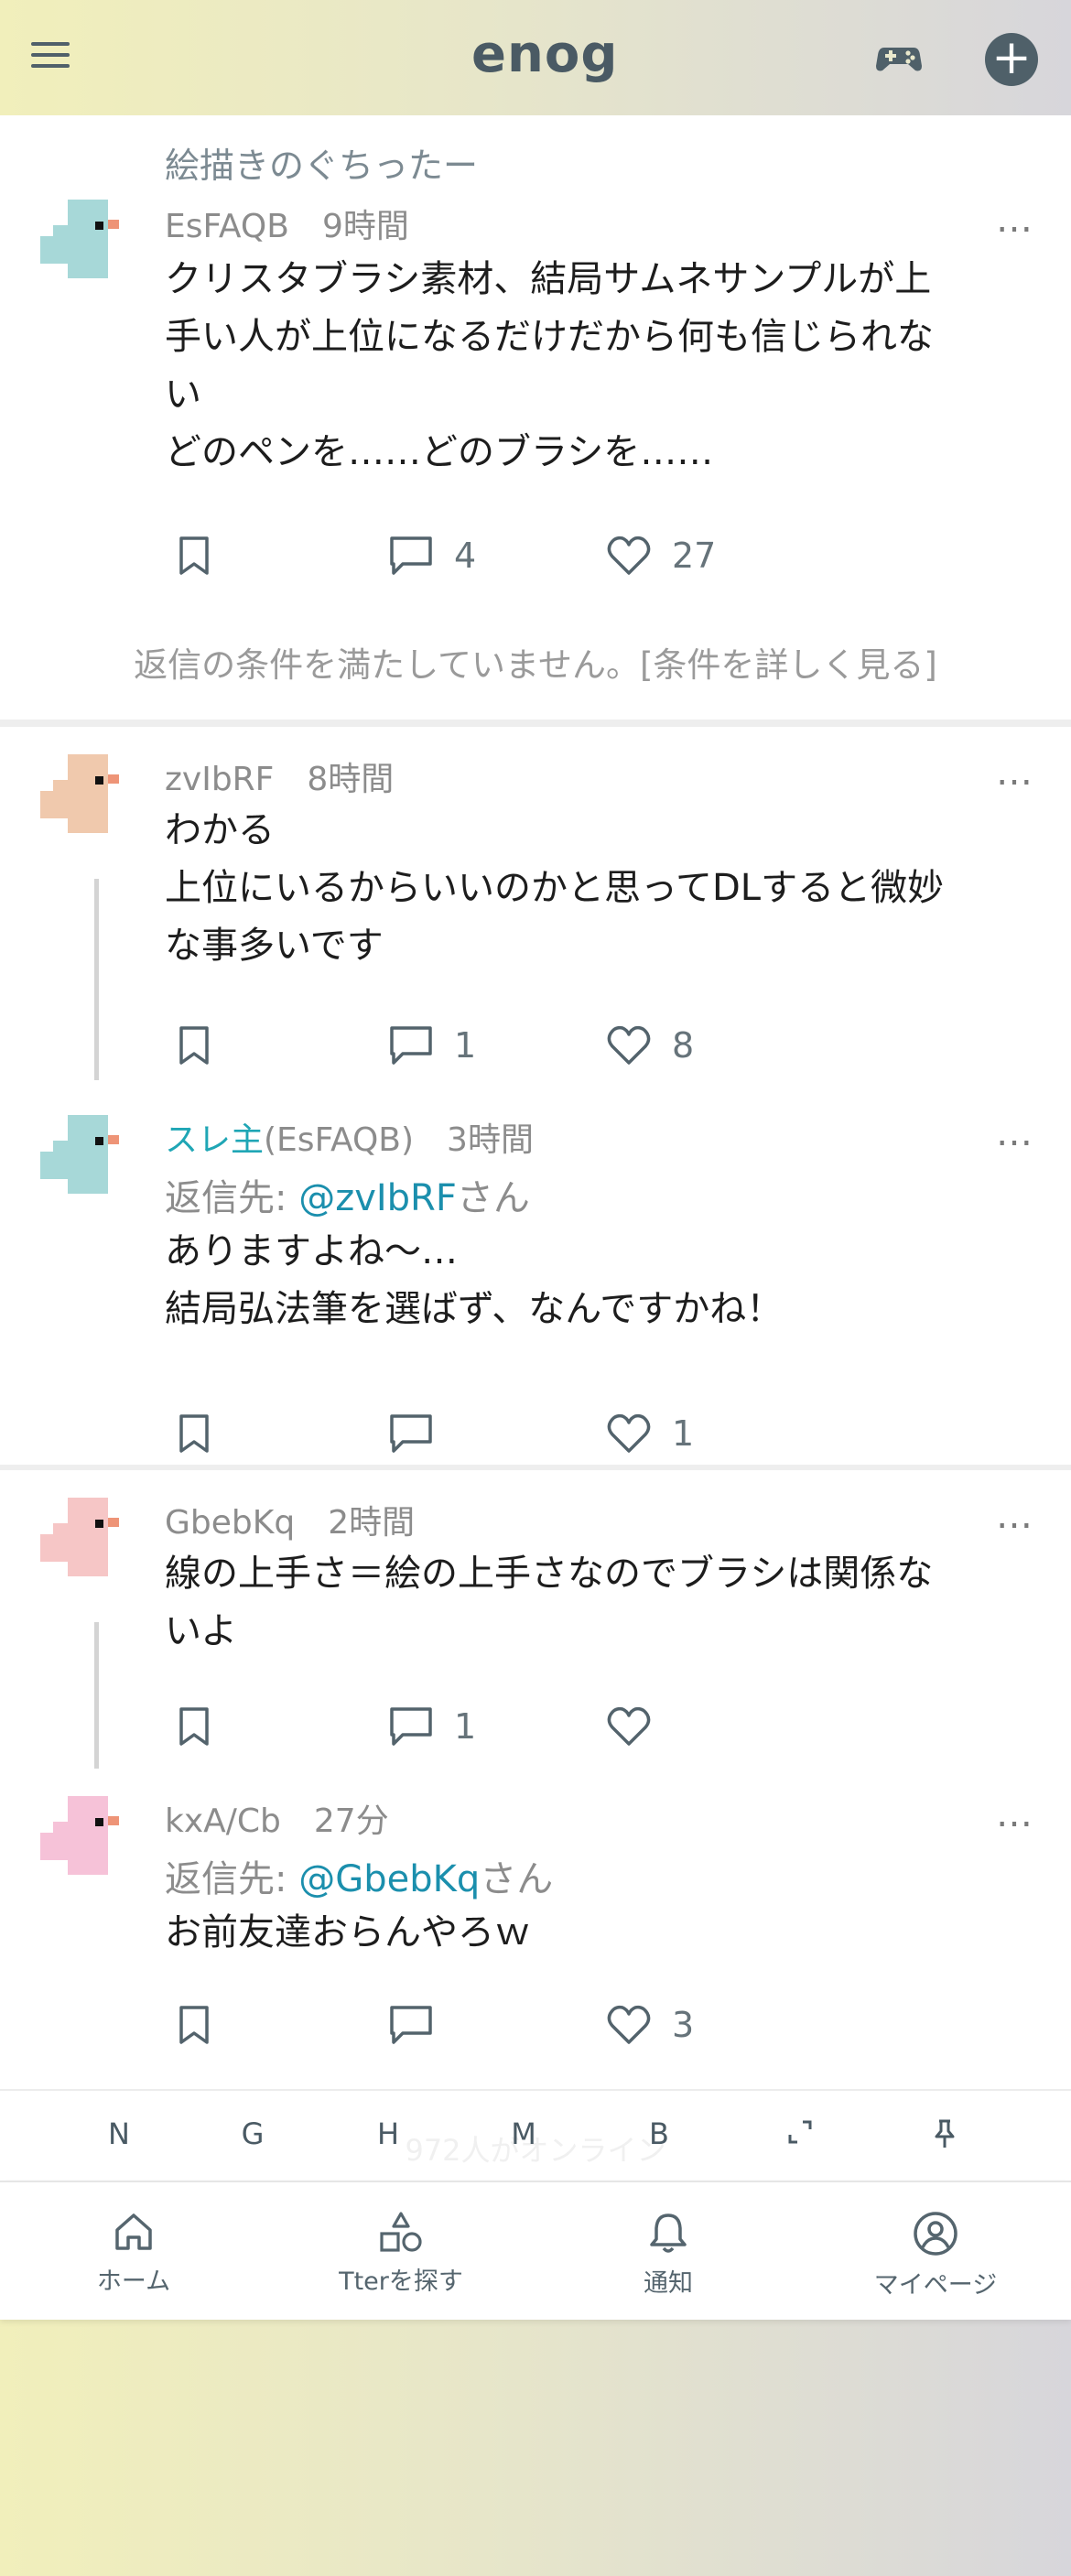 The width and height of the screenshot is (1071, 2576). What do you see at coordinates (389, 1879) in the screenshot?
I see `mention-link: @GbebKq` at bounding box center [389, 1879].